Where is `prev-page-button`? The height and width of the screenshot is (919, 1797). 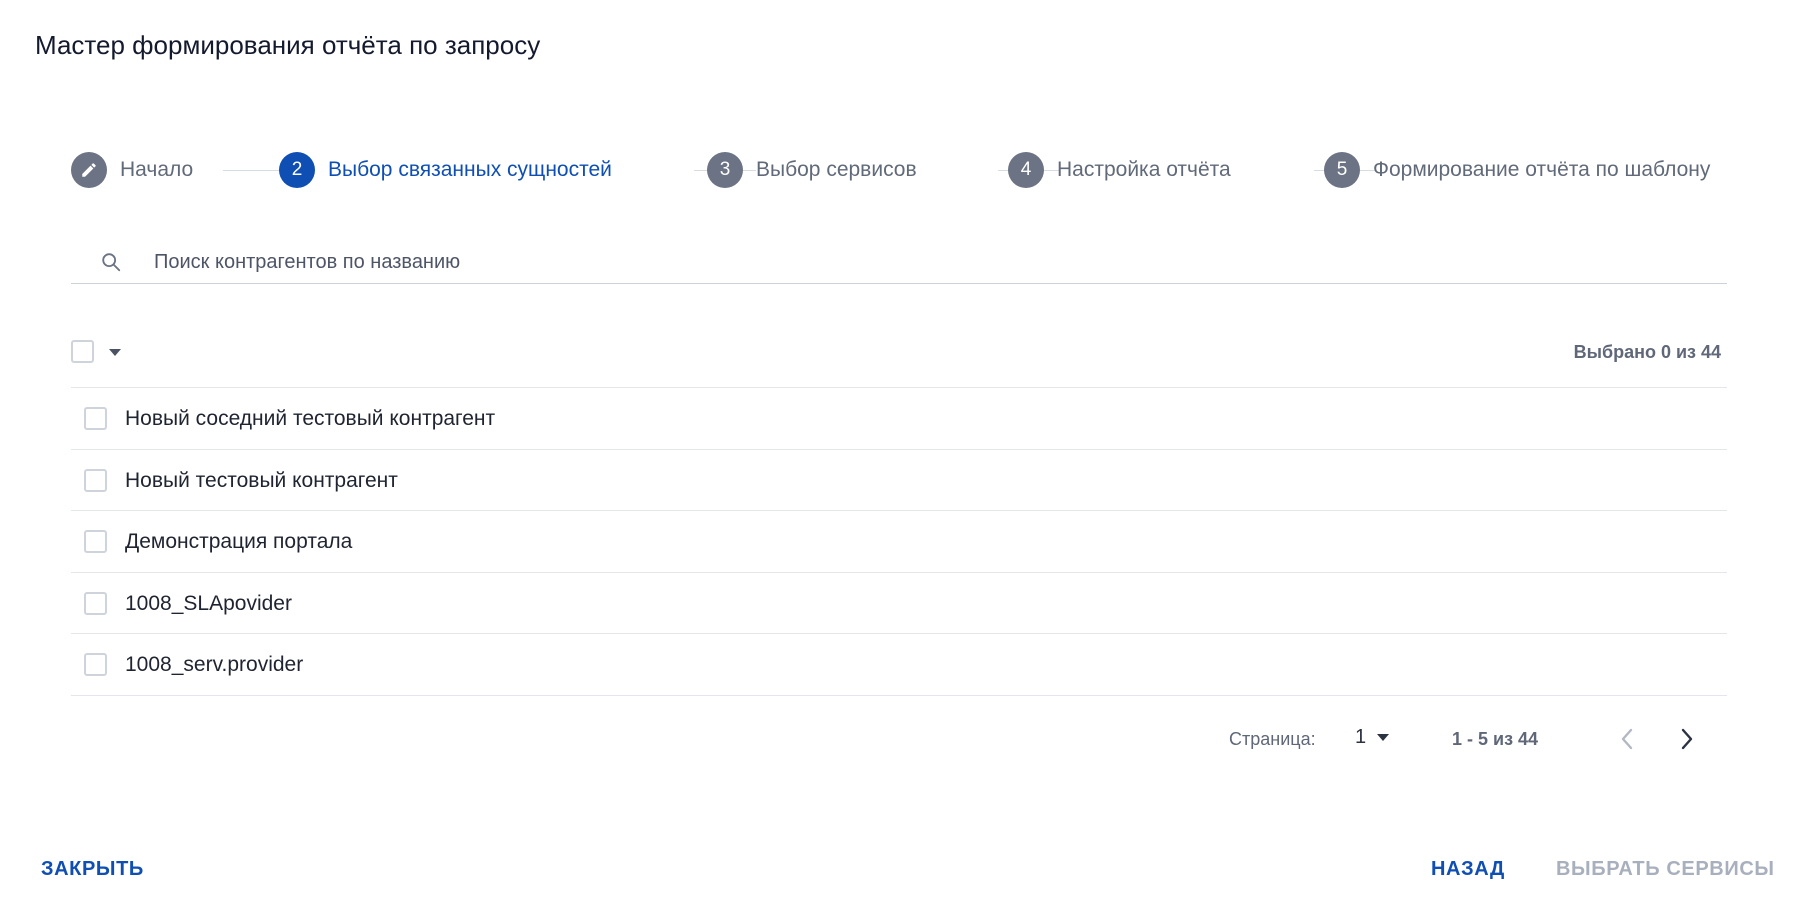
prev-page-button is located at coordinates (1627, 739).